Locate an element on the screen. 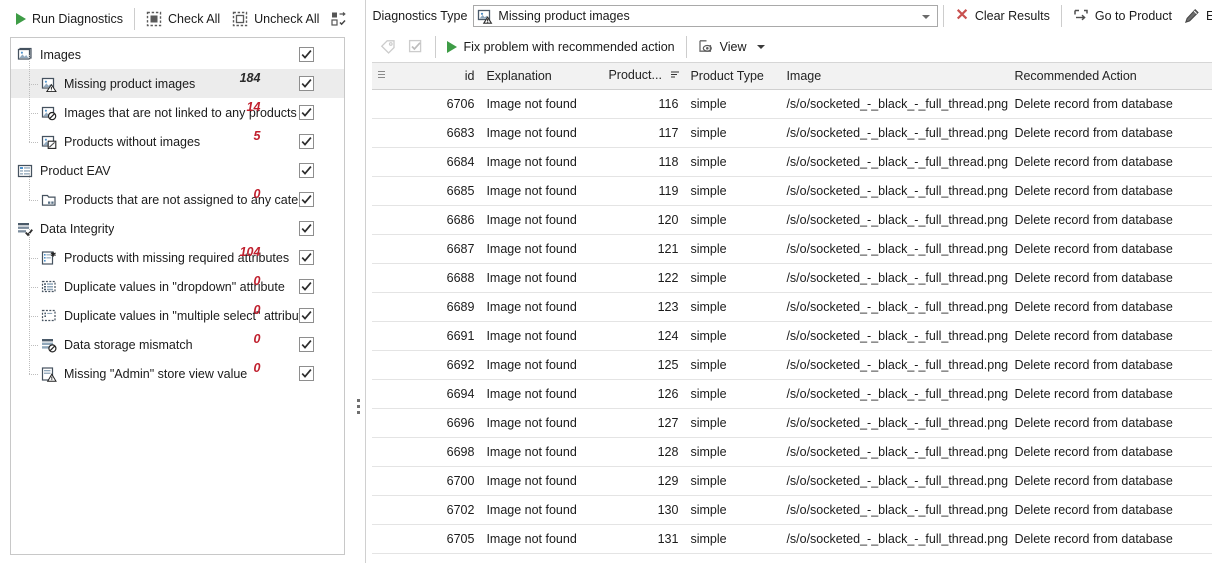 The height and width of the screenshot is (563, 1212). images-icon is located at coordinates (25, 55).